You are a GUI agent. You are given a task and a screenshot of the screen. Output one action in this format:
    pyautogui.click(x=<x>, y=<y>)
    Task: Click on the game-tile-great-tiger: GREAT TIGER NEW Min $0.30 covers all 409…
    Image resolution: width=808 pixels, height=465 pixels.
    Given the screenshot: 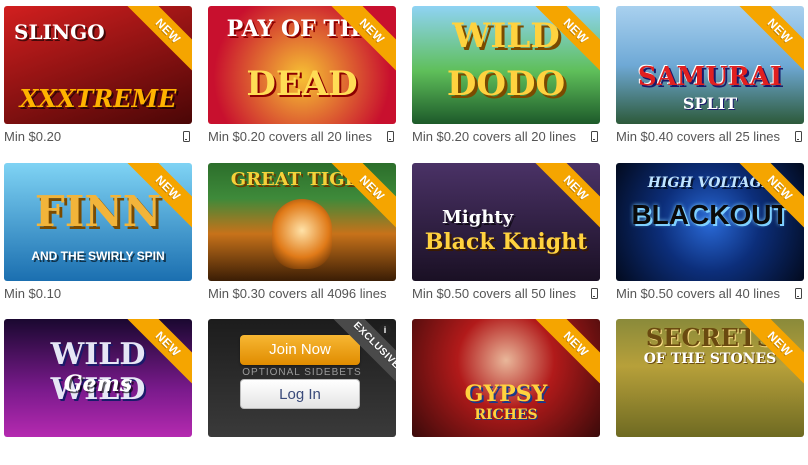 What is the action you would take?
    pyautogui.click(x=302, y=236)
    